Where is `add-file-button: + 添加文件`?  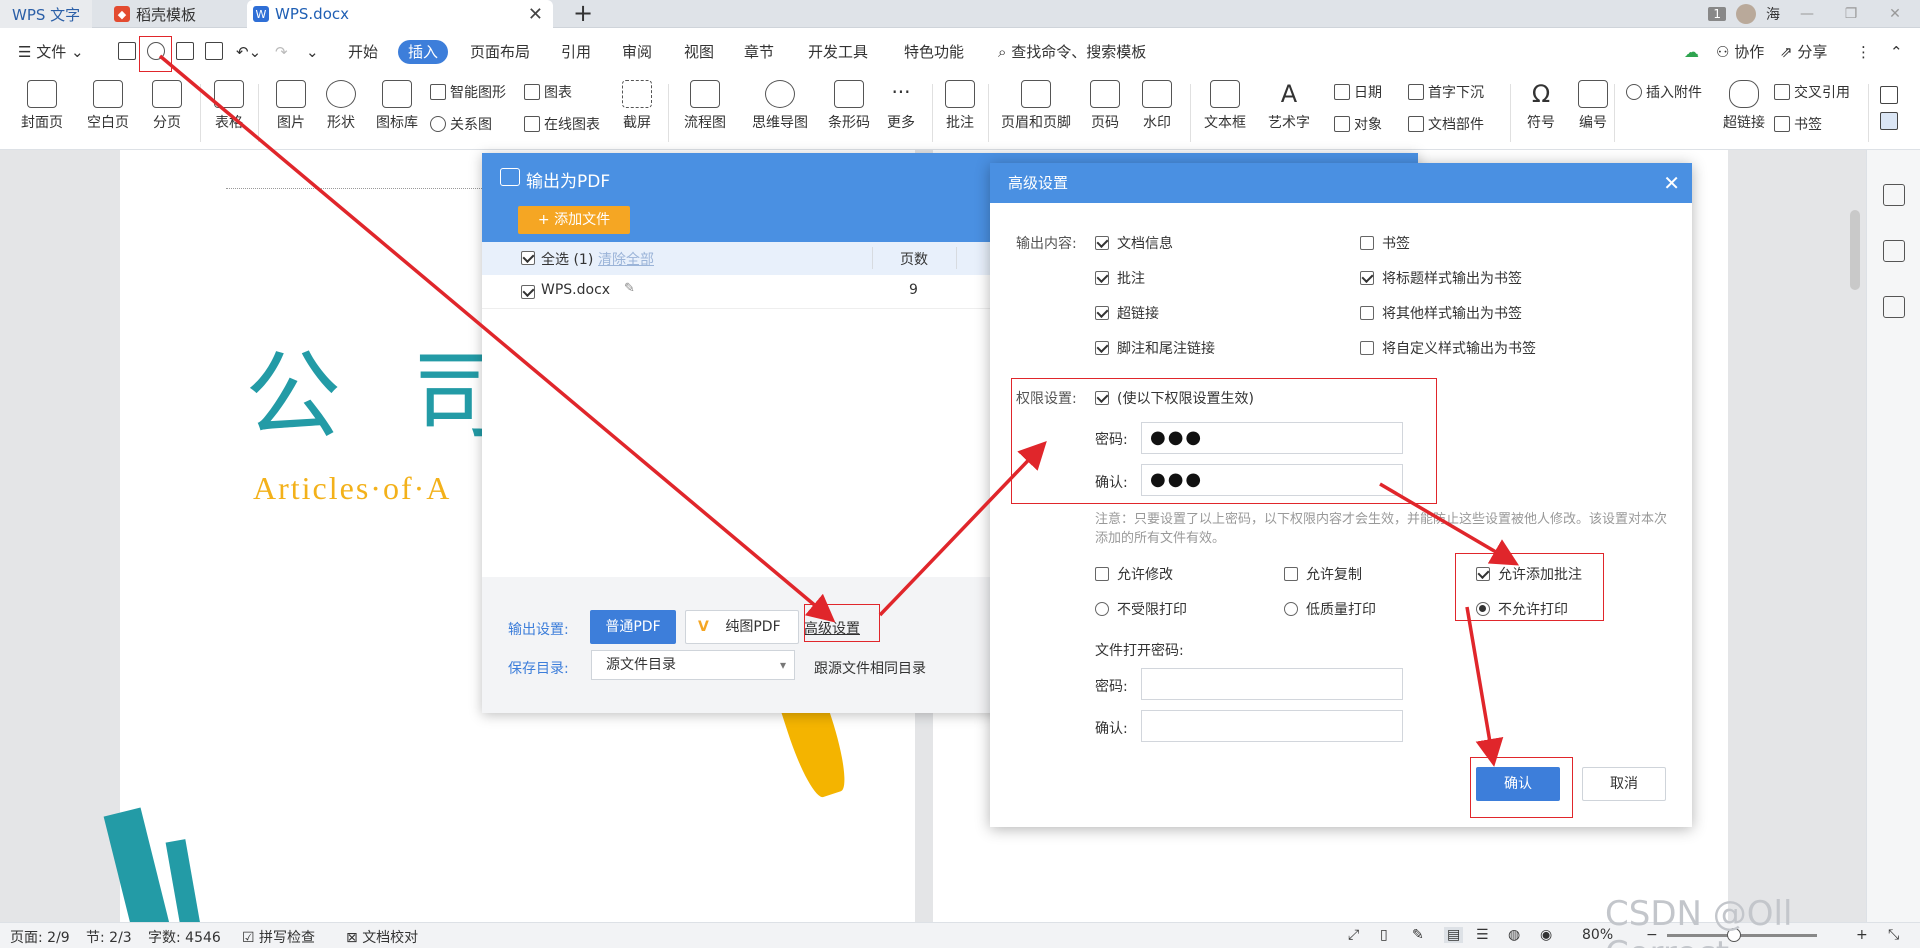
add-file-button: + 添加文件 is located at coordinates (574, 220).